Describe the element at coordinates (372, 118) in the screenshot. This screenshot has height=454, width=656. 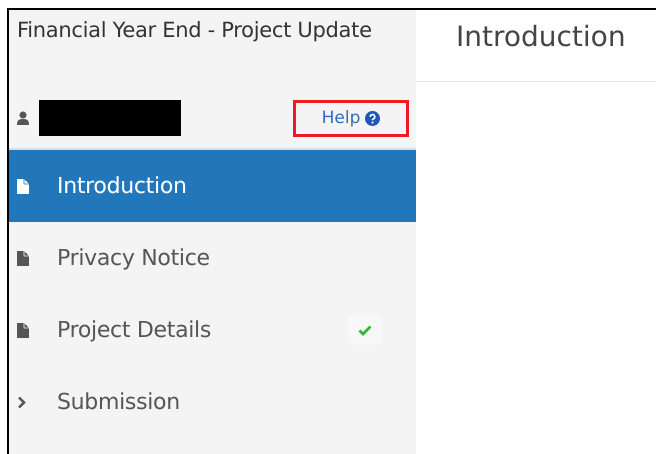
I see `help-icon` at that location.